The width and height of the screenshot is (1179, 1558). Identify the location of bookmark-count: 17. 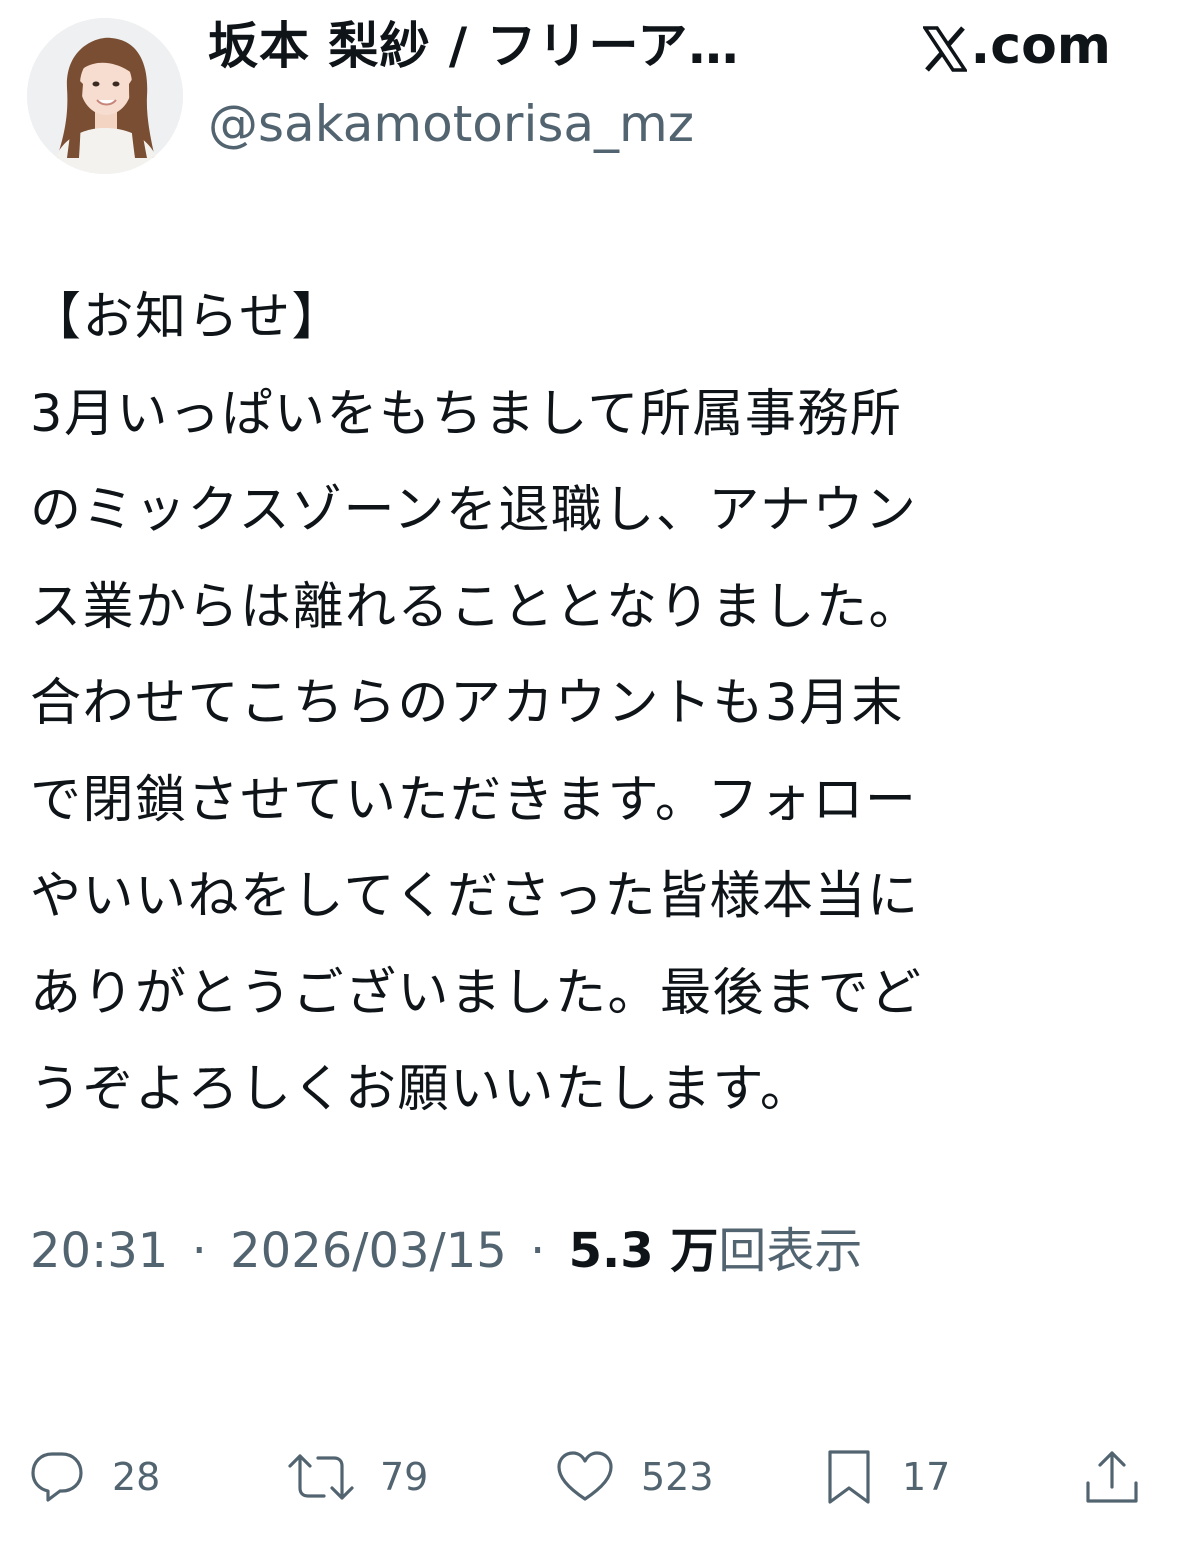
(926, 1477).